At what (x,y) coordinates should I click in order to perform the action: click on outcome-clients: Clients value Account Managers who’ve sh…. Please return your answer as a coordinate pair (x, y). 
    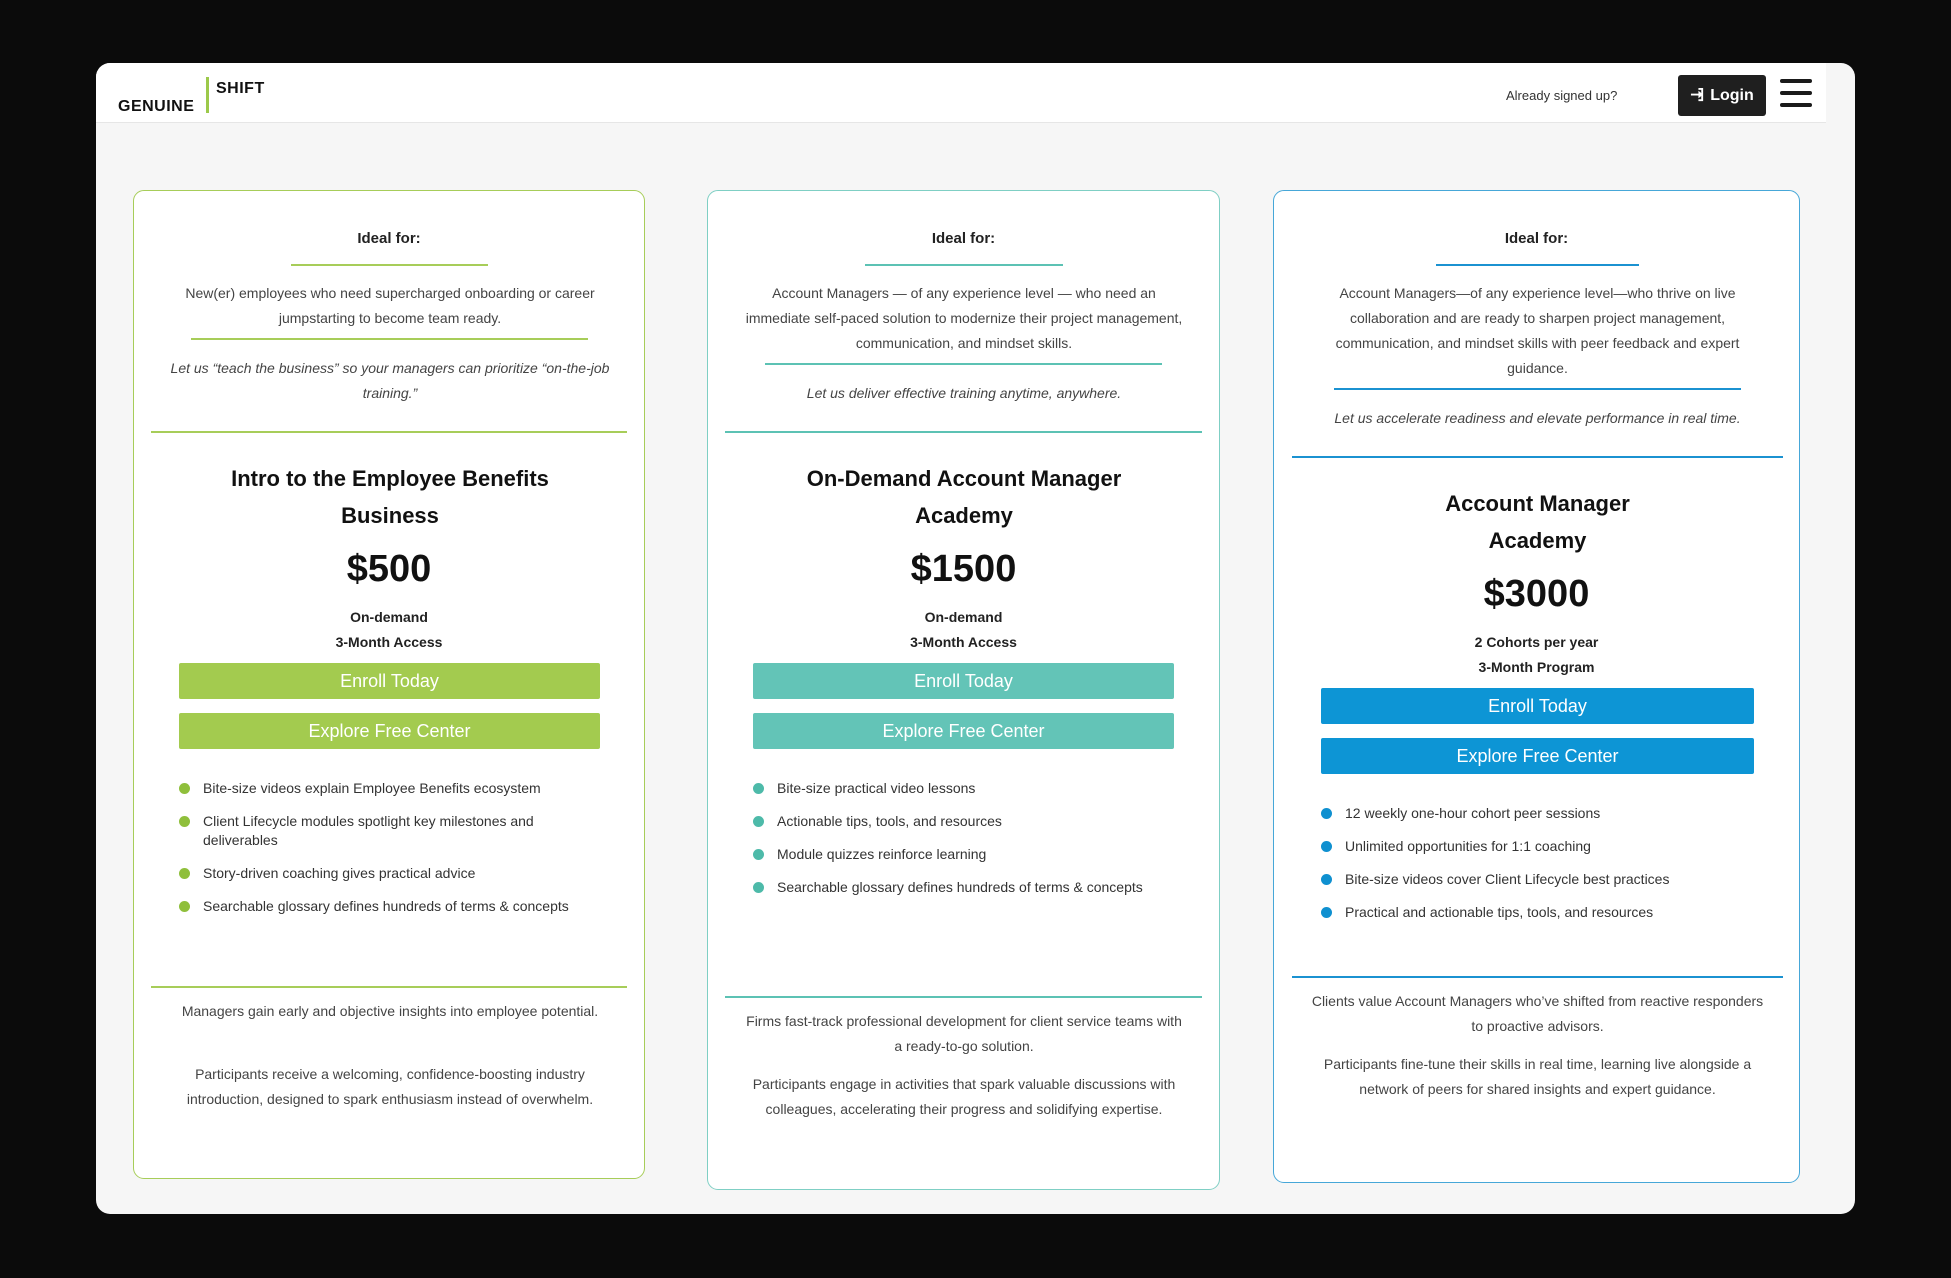
    Looking at the image, I should click on (1537, 1013).